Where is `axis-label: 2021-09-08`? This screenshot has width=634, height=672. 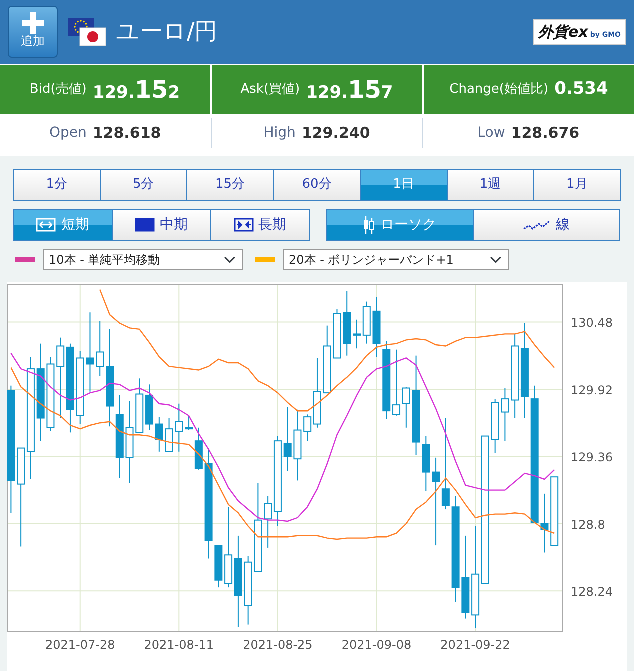
axis-label: 2021-09-08 is located at coordinates (377, 645).